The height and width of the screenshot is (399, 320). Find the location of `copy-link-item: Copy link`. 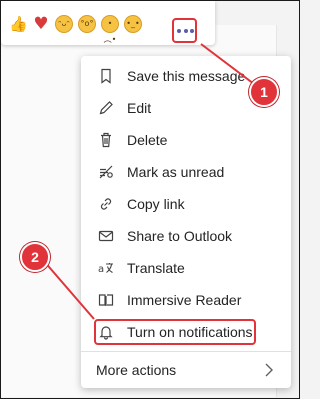

copy-link-item: Copy link is located at coordinates (186, 204).